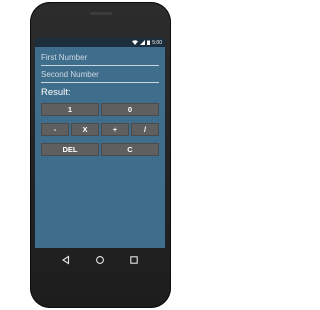  I want to click on signal-icon, so click(143, 42).